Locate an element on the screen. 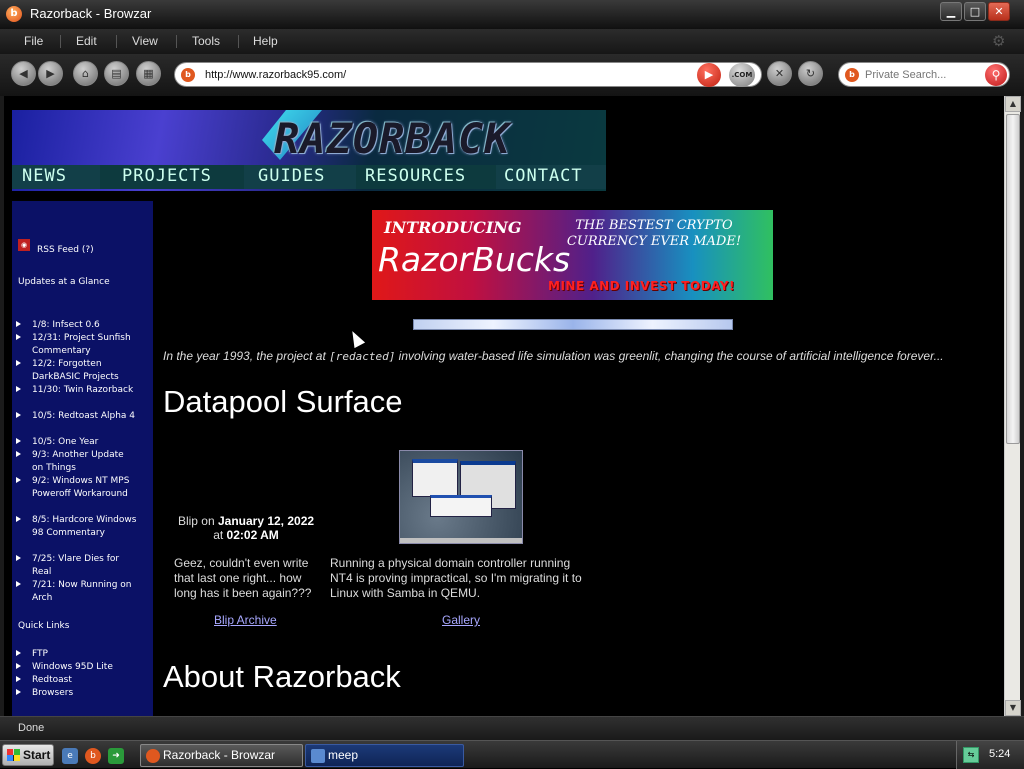  navigation-toolbar: ◀ ▶ ⌂ ▤ ▦ b ▶ .COM ✕ ↻ b ⚲ is located at coordinates (512, 75).